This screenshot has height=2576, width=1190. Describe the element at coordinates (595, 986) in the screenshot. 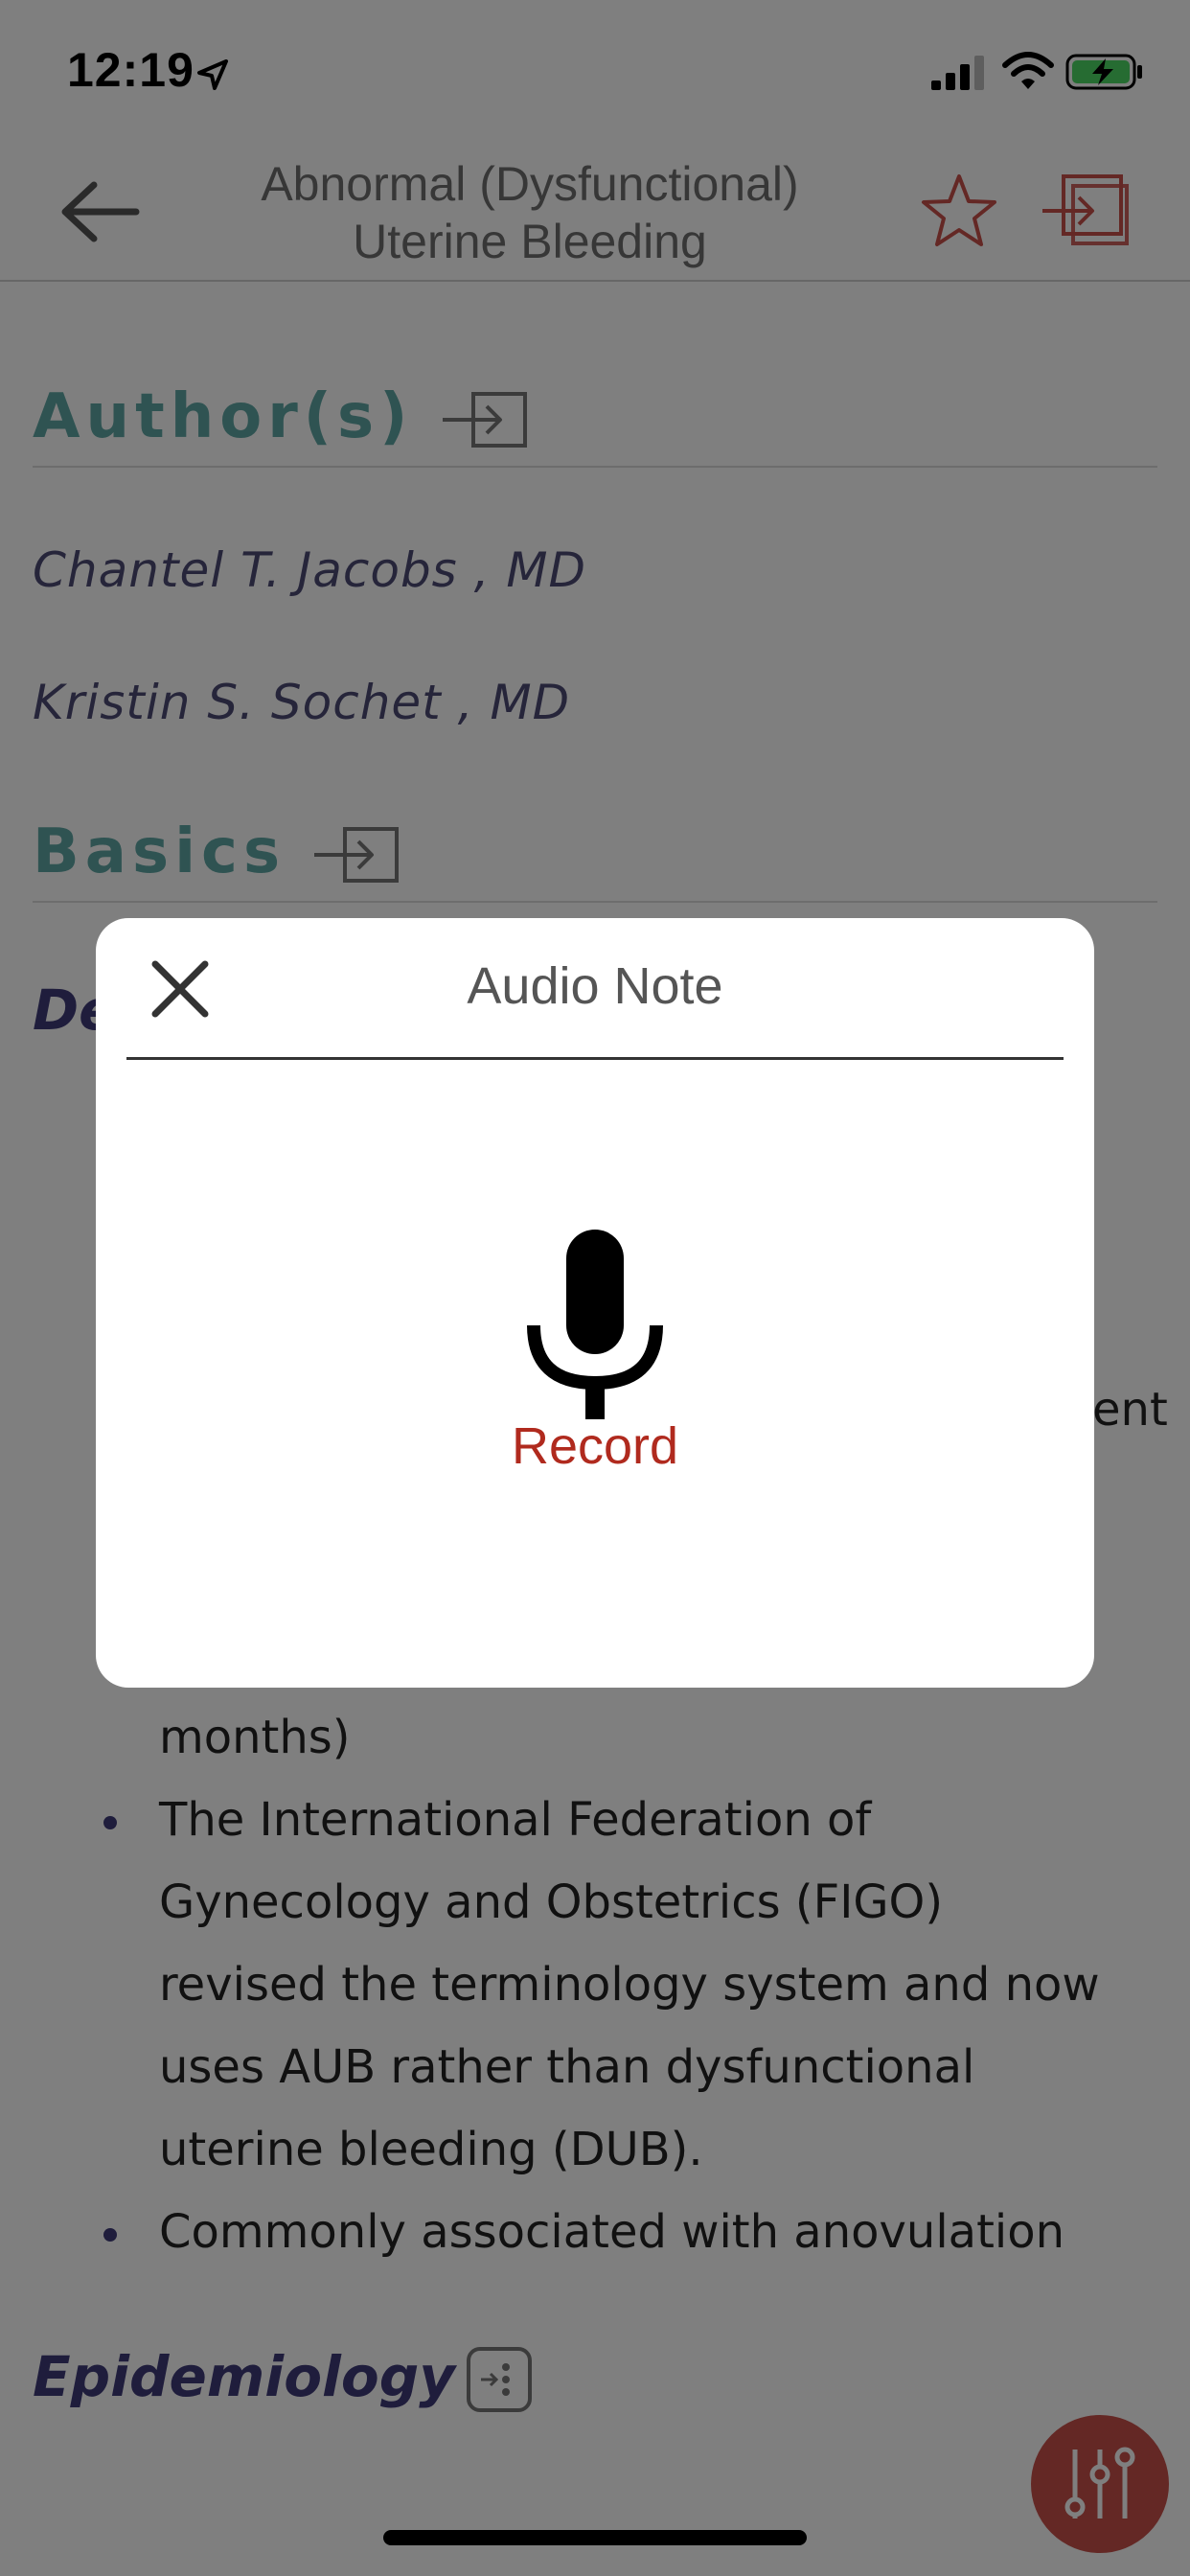

I see `dialog-title: Audio Note` at that location.